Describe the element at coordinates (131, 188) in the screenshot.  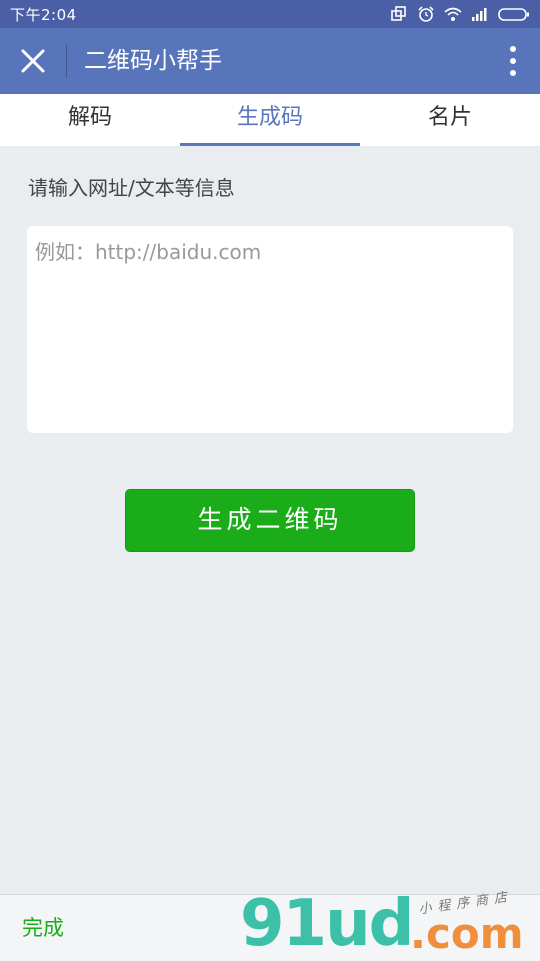
I see `input-prompt-label: 请输入网址/文本等信息` at that location.